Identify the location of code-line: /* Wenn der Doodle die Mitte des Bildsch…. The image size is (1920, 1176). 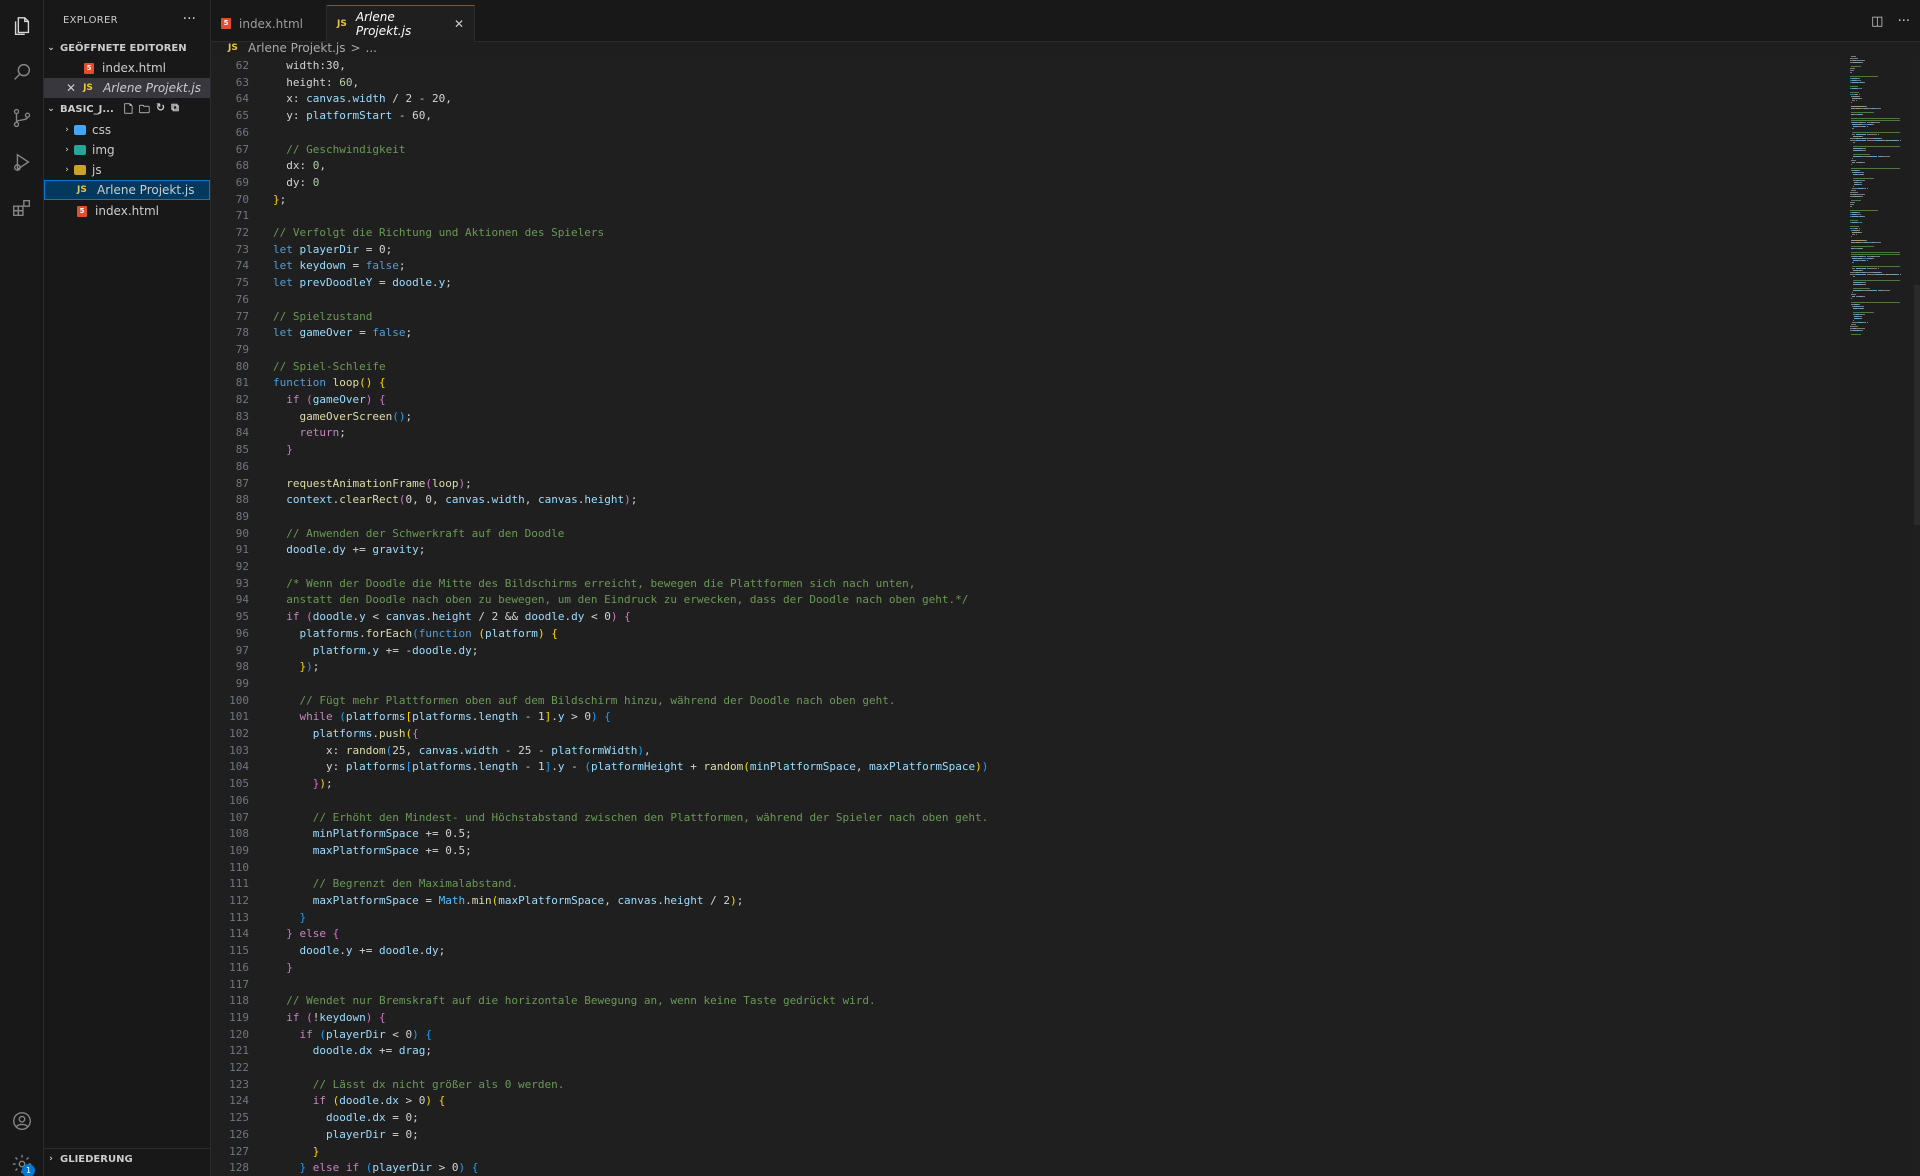
(594, 584).